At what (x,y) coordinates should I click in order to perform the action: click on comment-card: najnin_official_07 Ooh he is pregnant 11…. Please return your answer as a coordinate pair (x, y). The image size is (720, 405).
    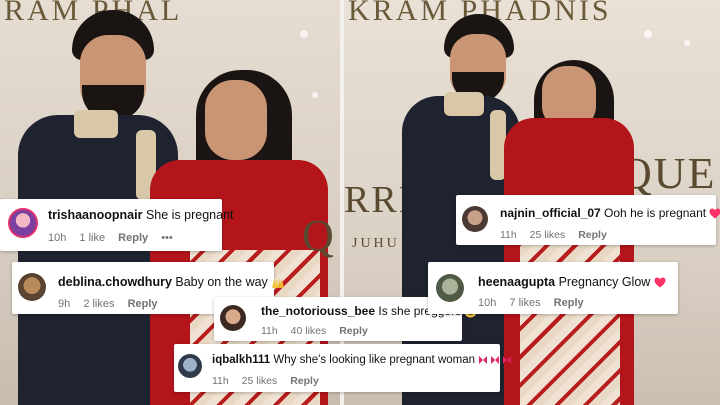
    Looking at the image, I should click on (588, 220).